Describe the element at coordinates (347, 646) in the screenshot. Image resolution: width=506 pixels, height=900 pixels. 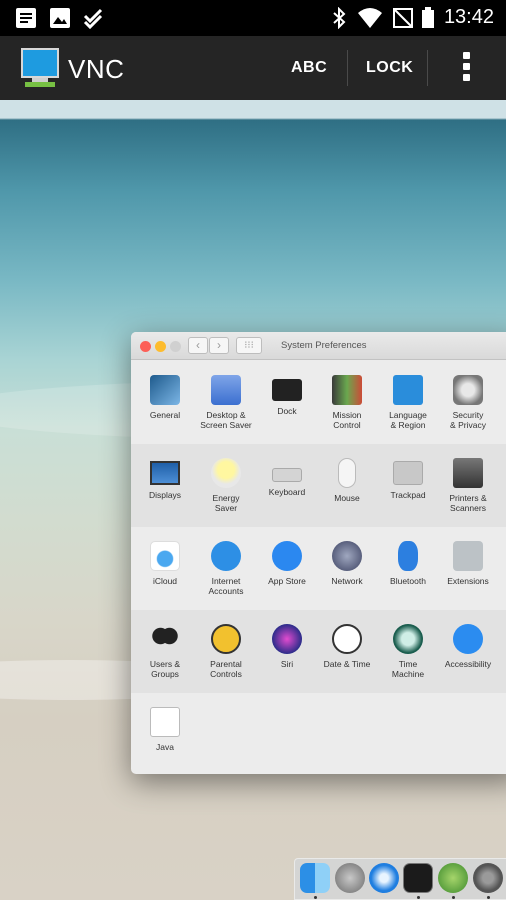
I see `preference-pane: Date & Time` at that location.